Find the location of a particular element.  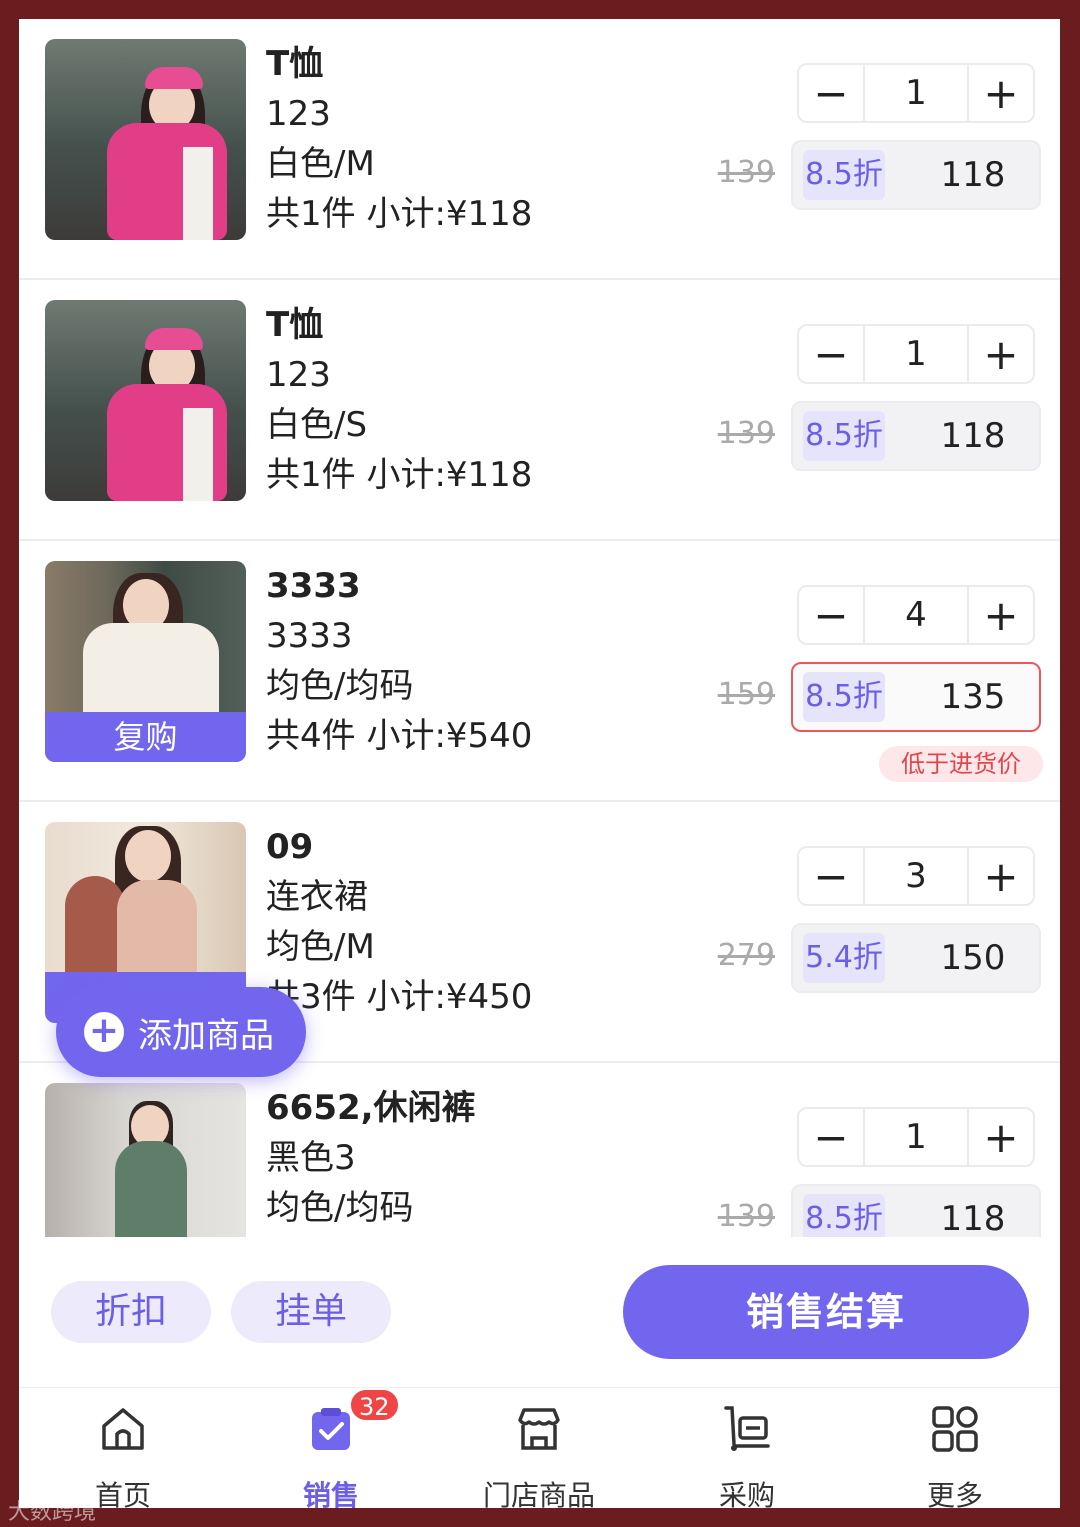

sales-count-badge: 32 is located at coordinates (374, 1405).